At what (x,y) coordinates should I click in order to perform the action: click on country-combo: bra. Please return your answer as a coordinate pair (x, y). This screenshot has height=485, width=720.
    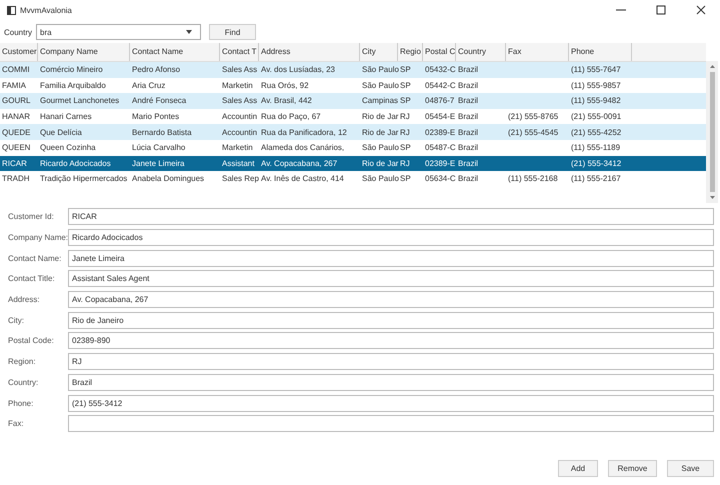
    Looking at the image, I should click on (118, 32).